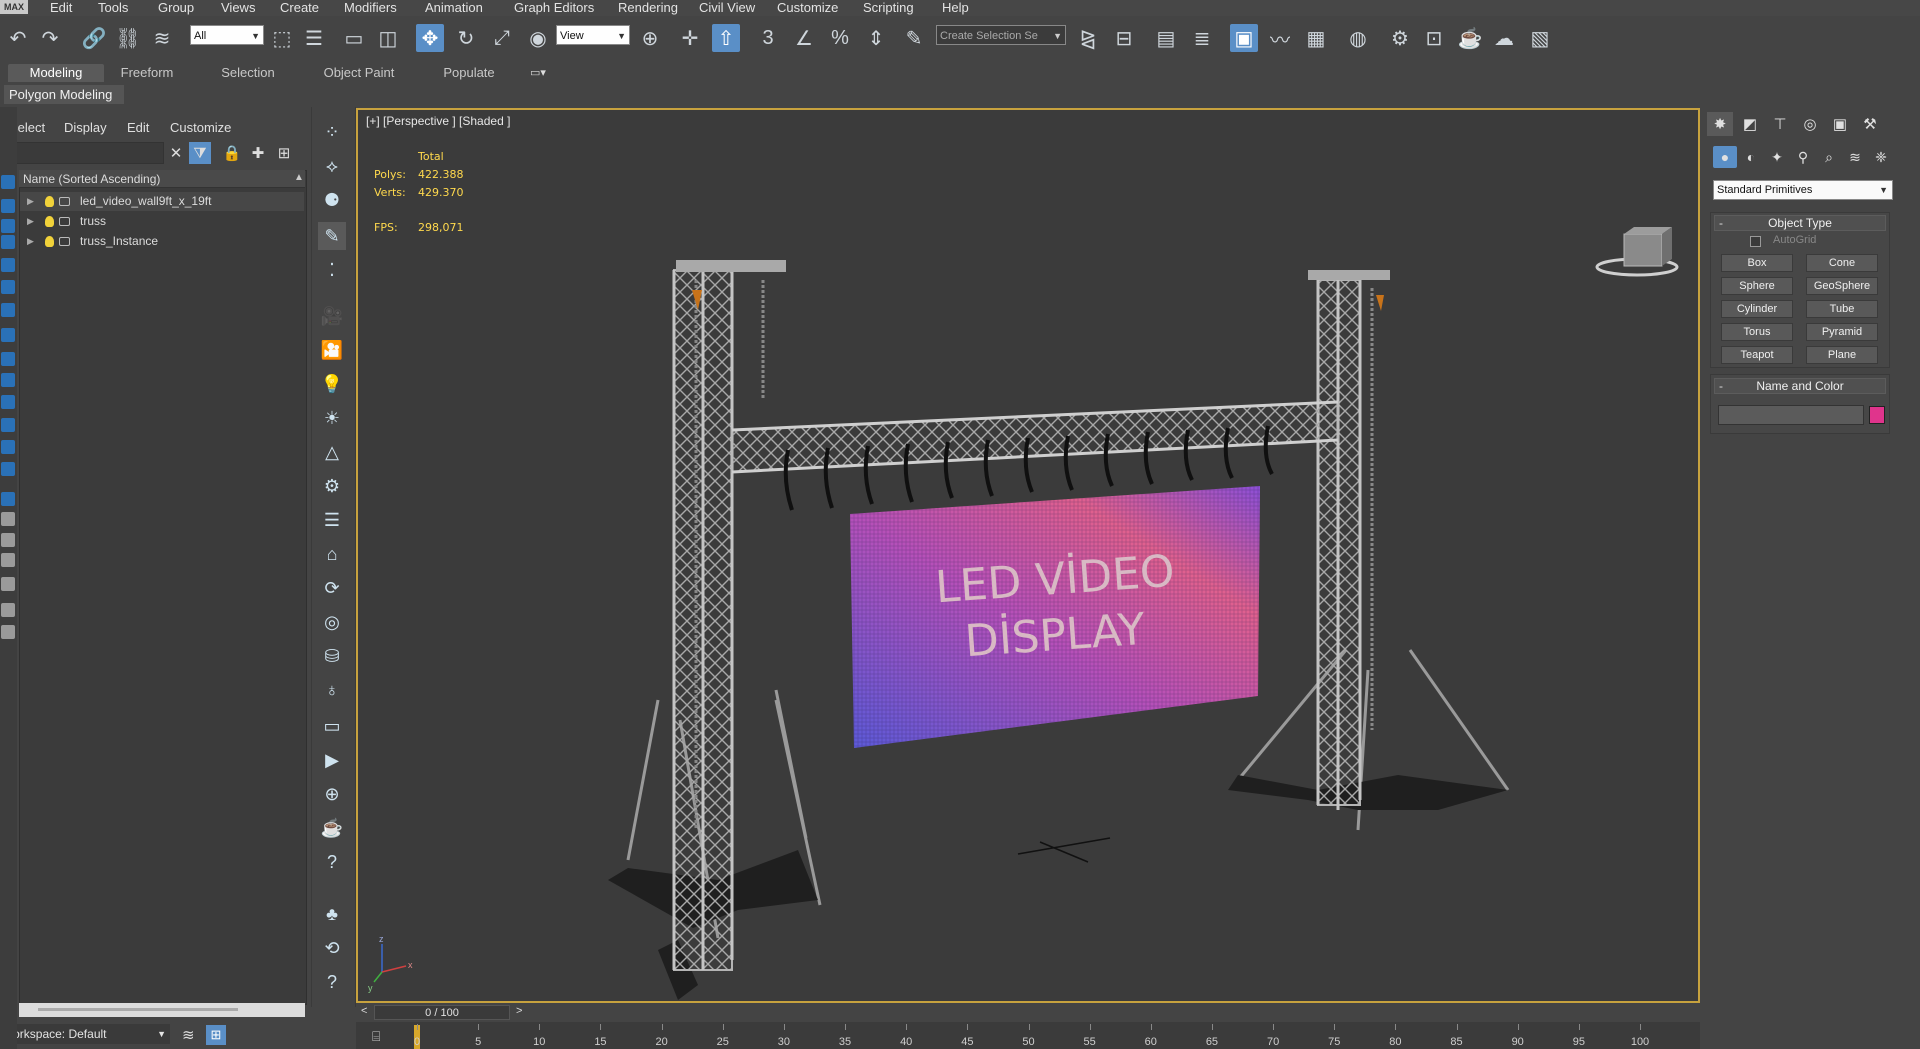 The width and height of the screenshot is (1920, 1049). What do you see at coordinates (332, 828) in the screenshot?
I see `teapot-icon: ☕` at bounding box center [332, 828].